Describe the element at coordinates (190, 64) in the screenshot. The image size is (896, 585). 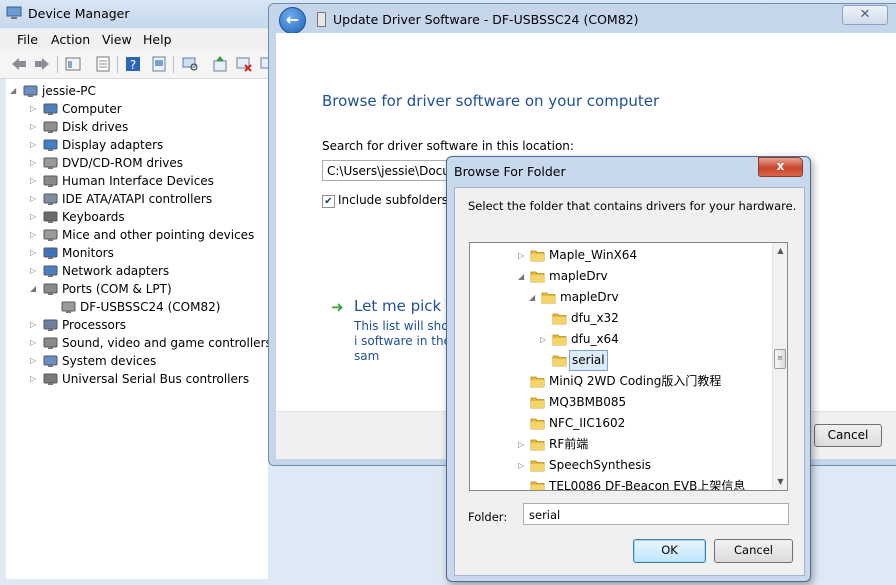
I see `scan-hardware-icon` at that location.